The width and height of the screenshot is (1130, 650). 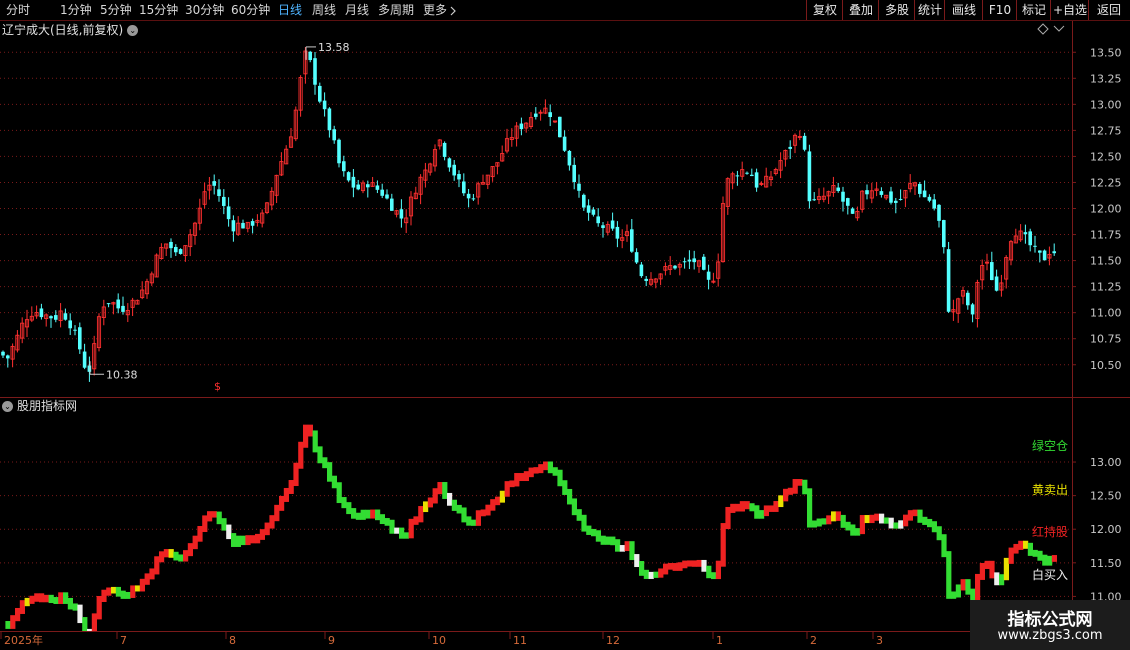 I want to click on chevron-right-icon, so click(x=453, y=10).